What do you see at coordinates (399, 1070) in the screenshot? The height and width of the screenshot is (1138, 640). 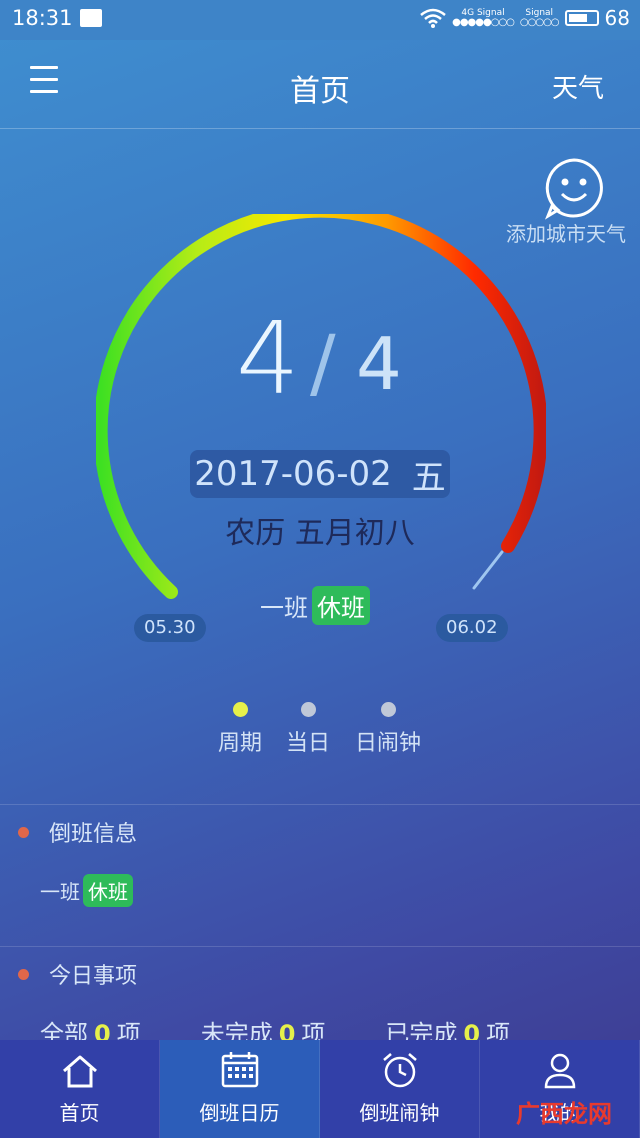 I see `alarm-clock-icon` at bounding box center [399, 1070].